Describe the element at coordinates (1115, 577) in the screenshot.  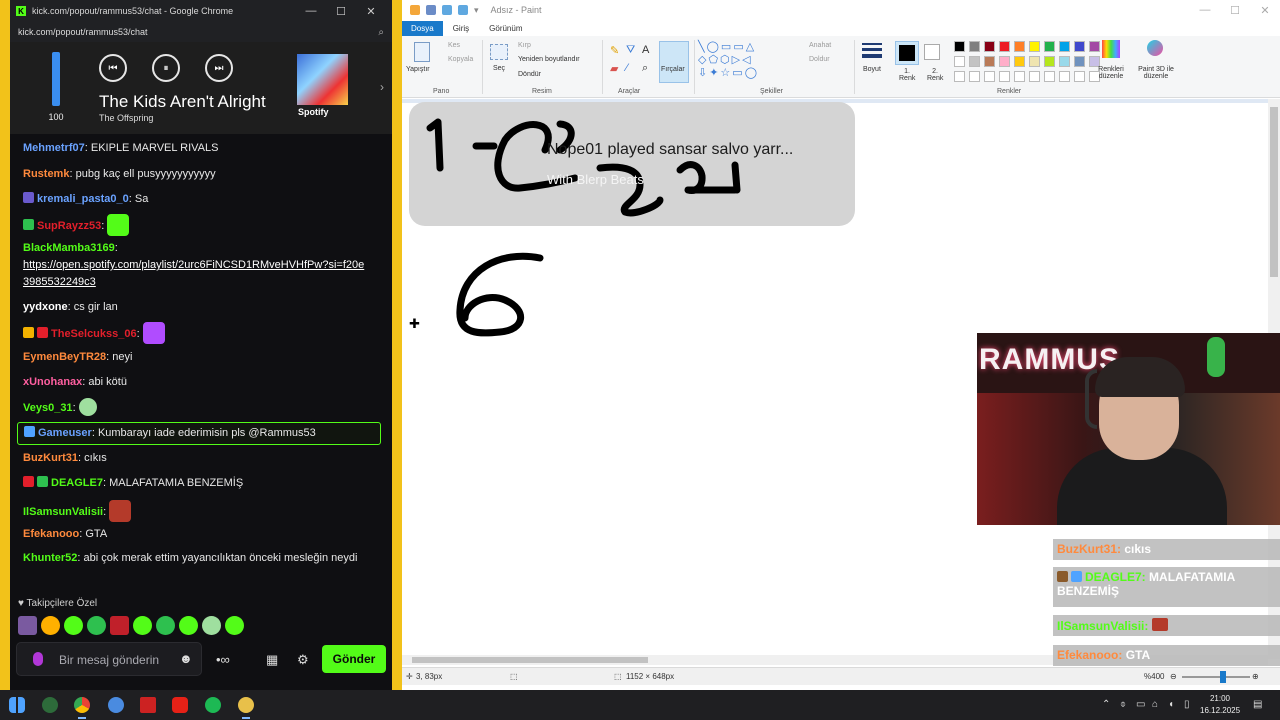
I see `overlay-chat-user: DEAGLE7:` at that location.